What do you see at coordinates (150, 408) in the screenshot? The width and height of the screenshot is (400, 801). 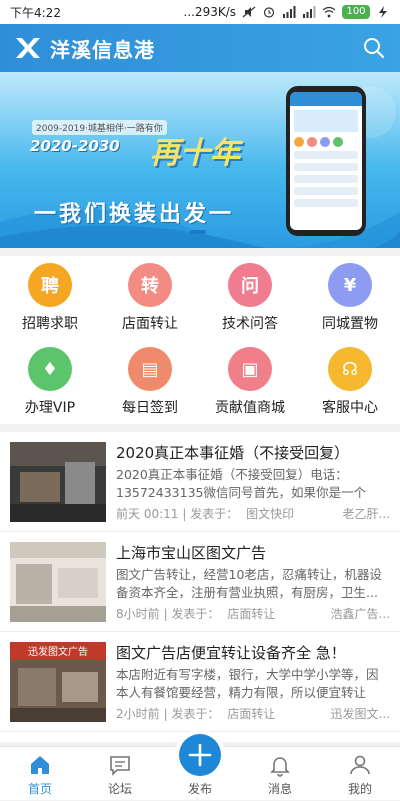 I see `grid-label: 每日签到` at bounding box center [150, 408].